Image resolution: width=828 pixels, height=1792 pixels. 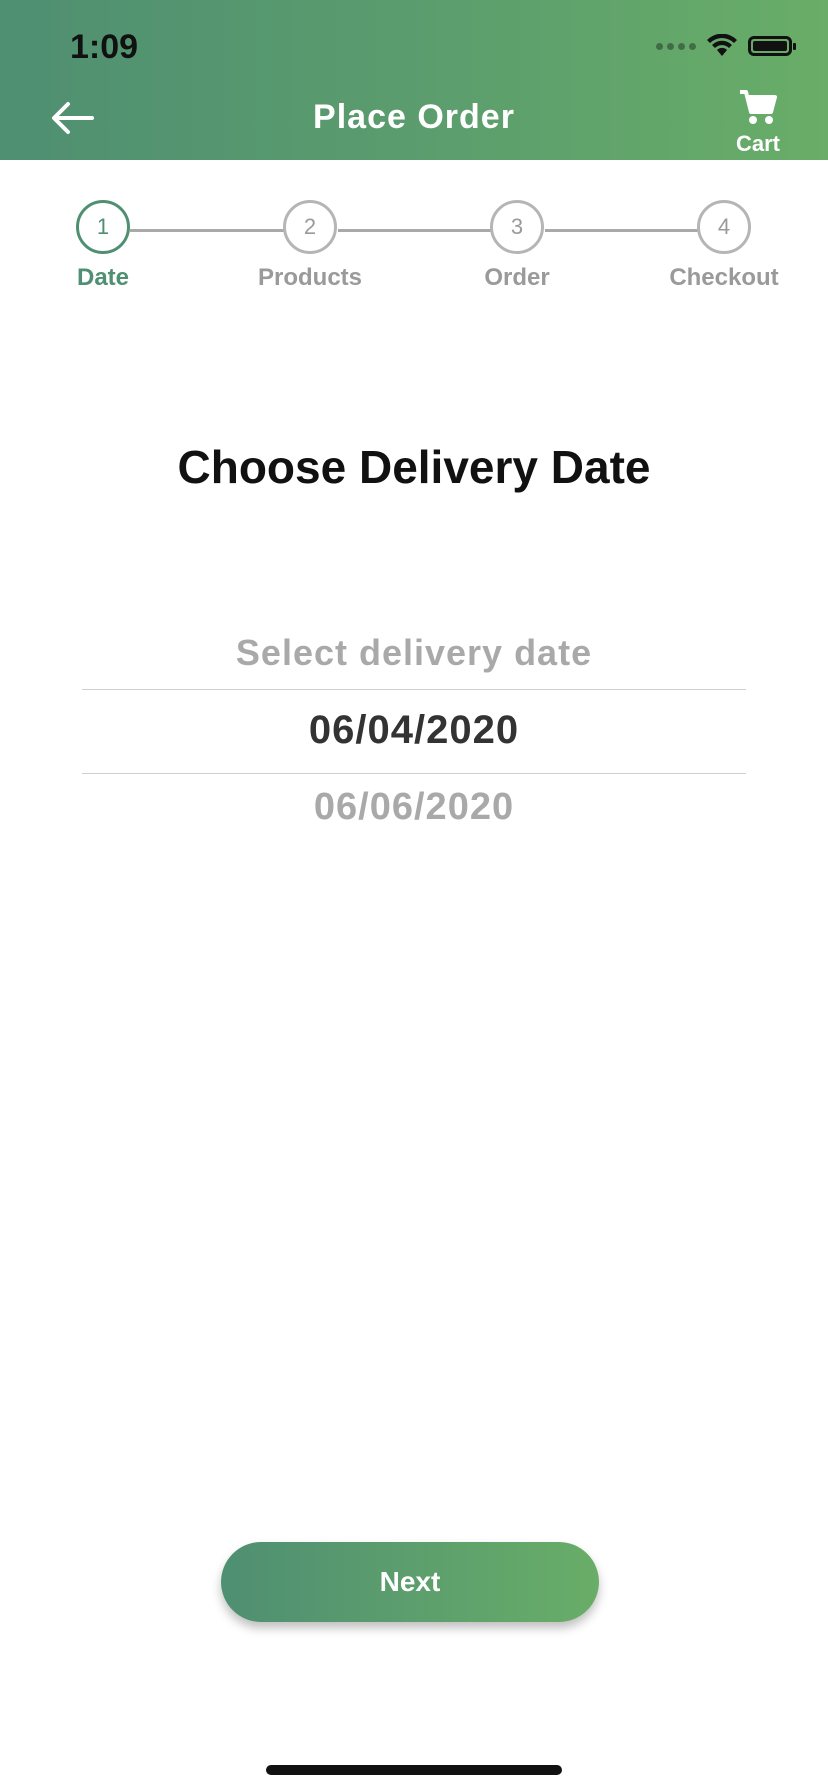 I want to click on wifi-icon, so click(x=722, y=45).